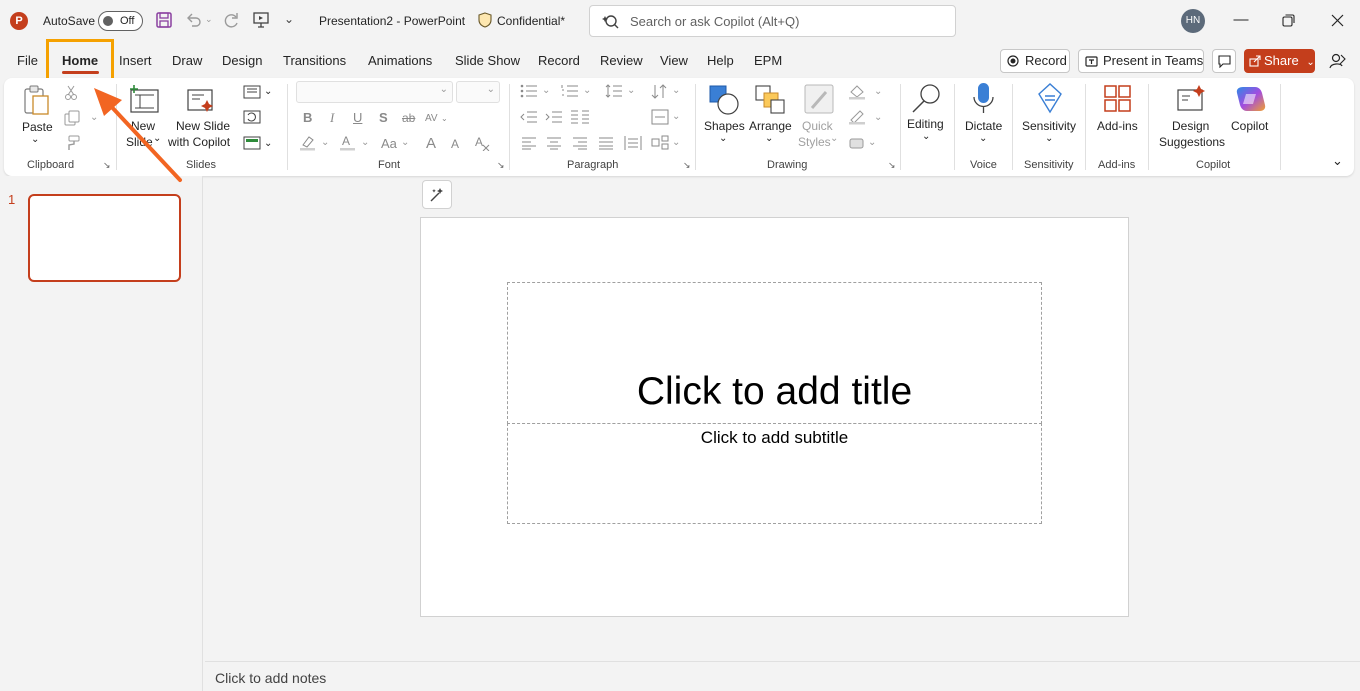  I want to click on quick-styles-icon, so click(820, 100).